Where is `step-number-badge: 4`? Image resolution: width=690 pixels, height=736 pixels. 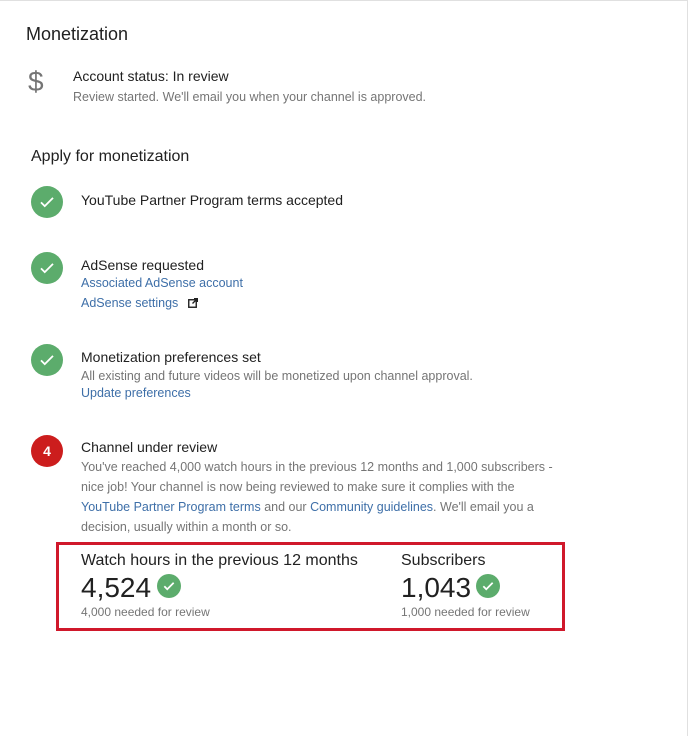
step-number-badge: 4 is located at coordinates (47, 451).